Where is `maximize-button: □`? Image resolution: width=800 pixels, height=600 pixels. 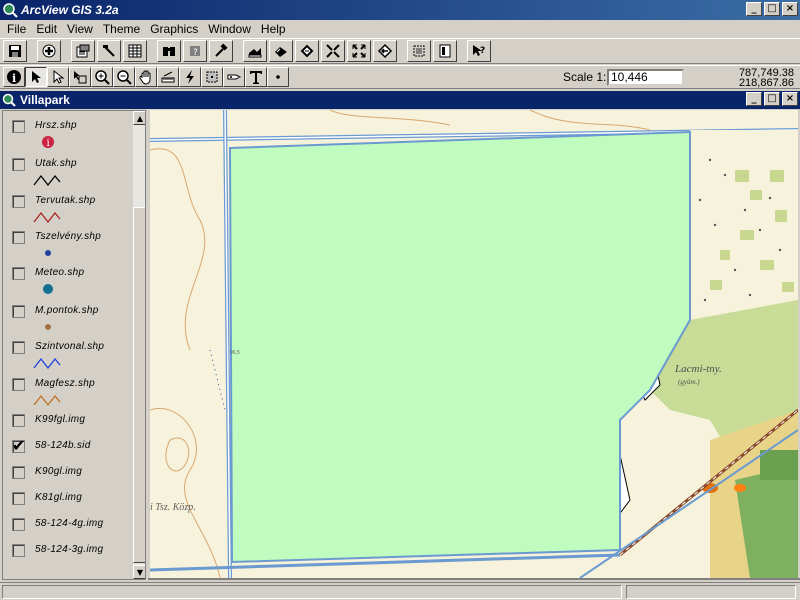 maximize-button: □ is located at coordinates (772, 9).